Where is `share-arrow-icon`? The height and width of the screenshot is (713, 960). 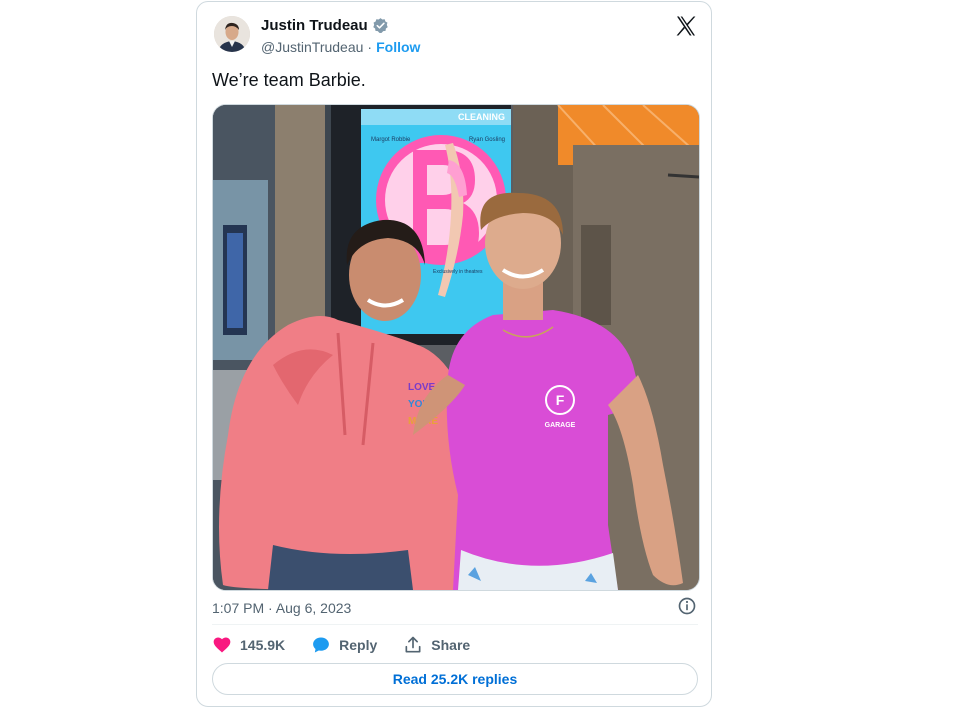
share-arrow-icon is located at coordinates (413, 644).